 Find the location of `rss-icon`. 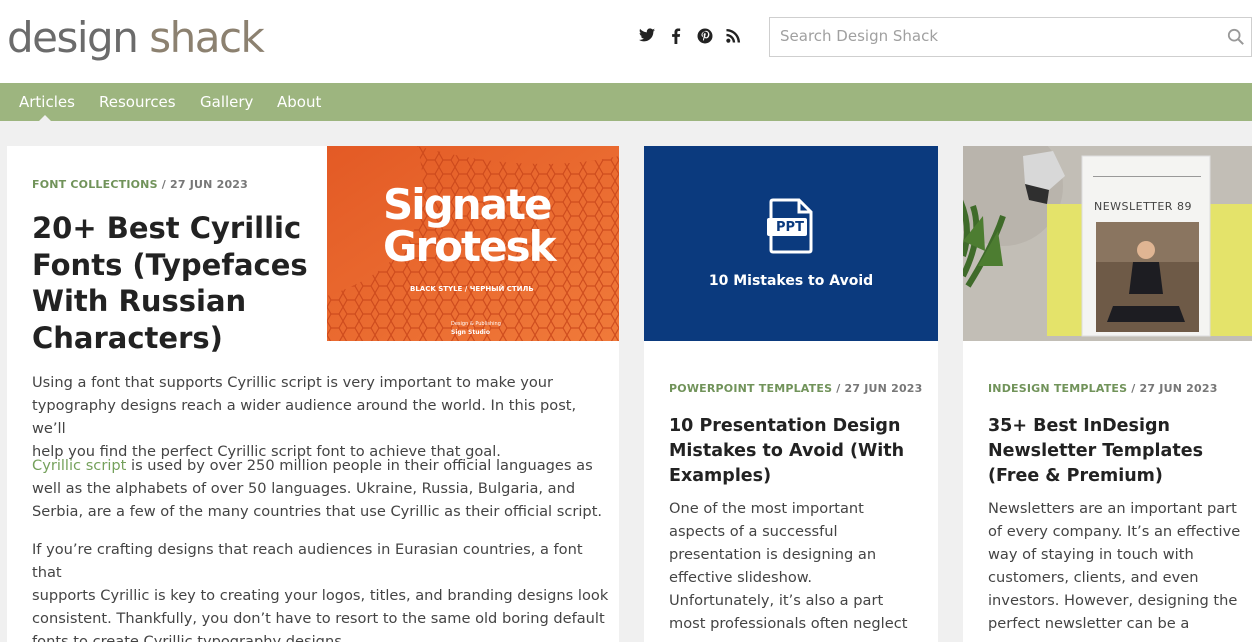

rss-icon is located at coordinates (733, 36).